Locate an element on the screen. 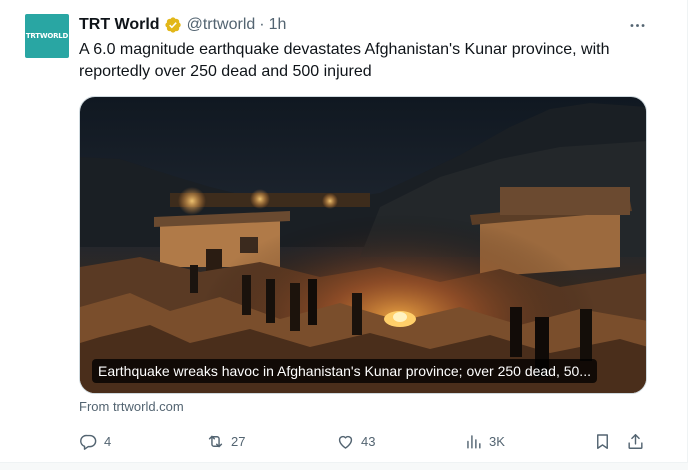 The image size is (688, 470). verified-badge-icon is located at coordinates (173, 25).